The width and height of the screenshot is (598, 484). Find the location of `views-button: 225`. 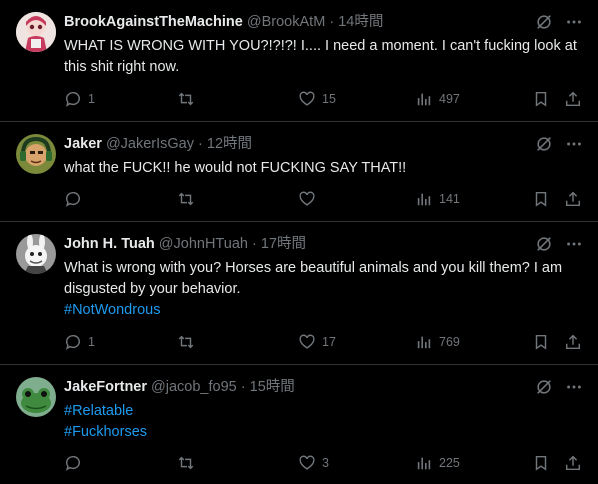

views-button: 225 is located at coordinates (437, 463).